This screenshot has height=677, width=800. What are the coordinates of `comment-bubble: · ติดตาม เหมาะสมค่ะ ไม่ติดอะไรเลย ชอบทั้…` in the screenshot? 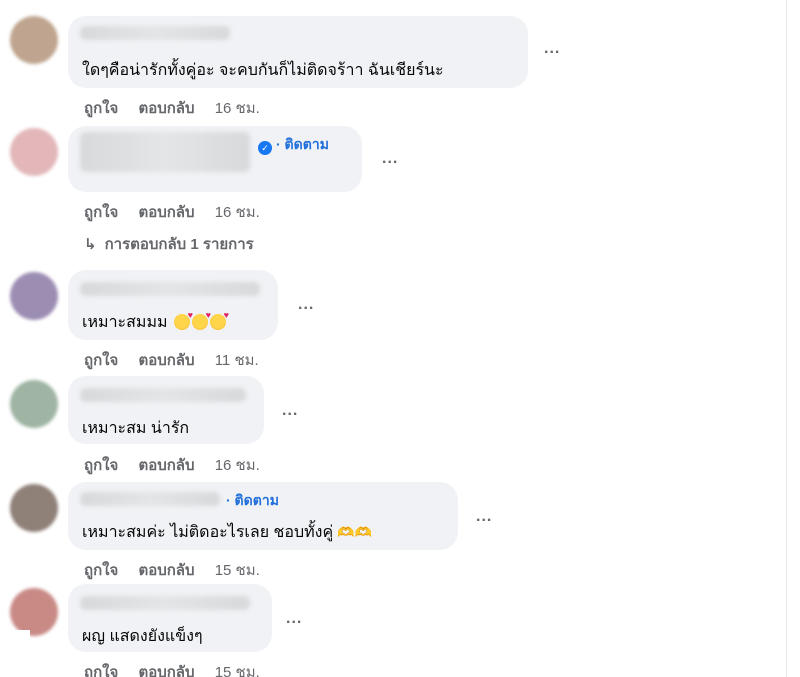 It's located at (263, 516).